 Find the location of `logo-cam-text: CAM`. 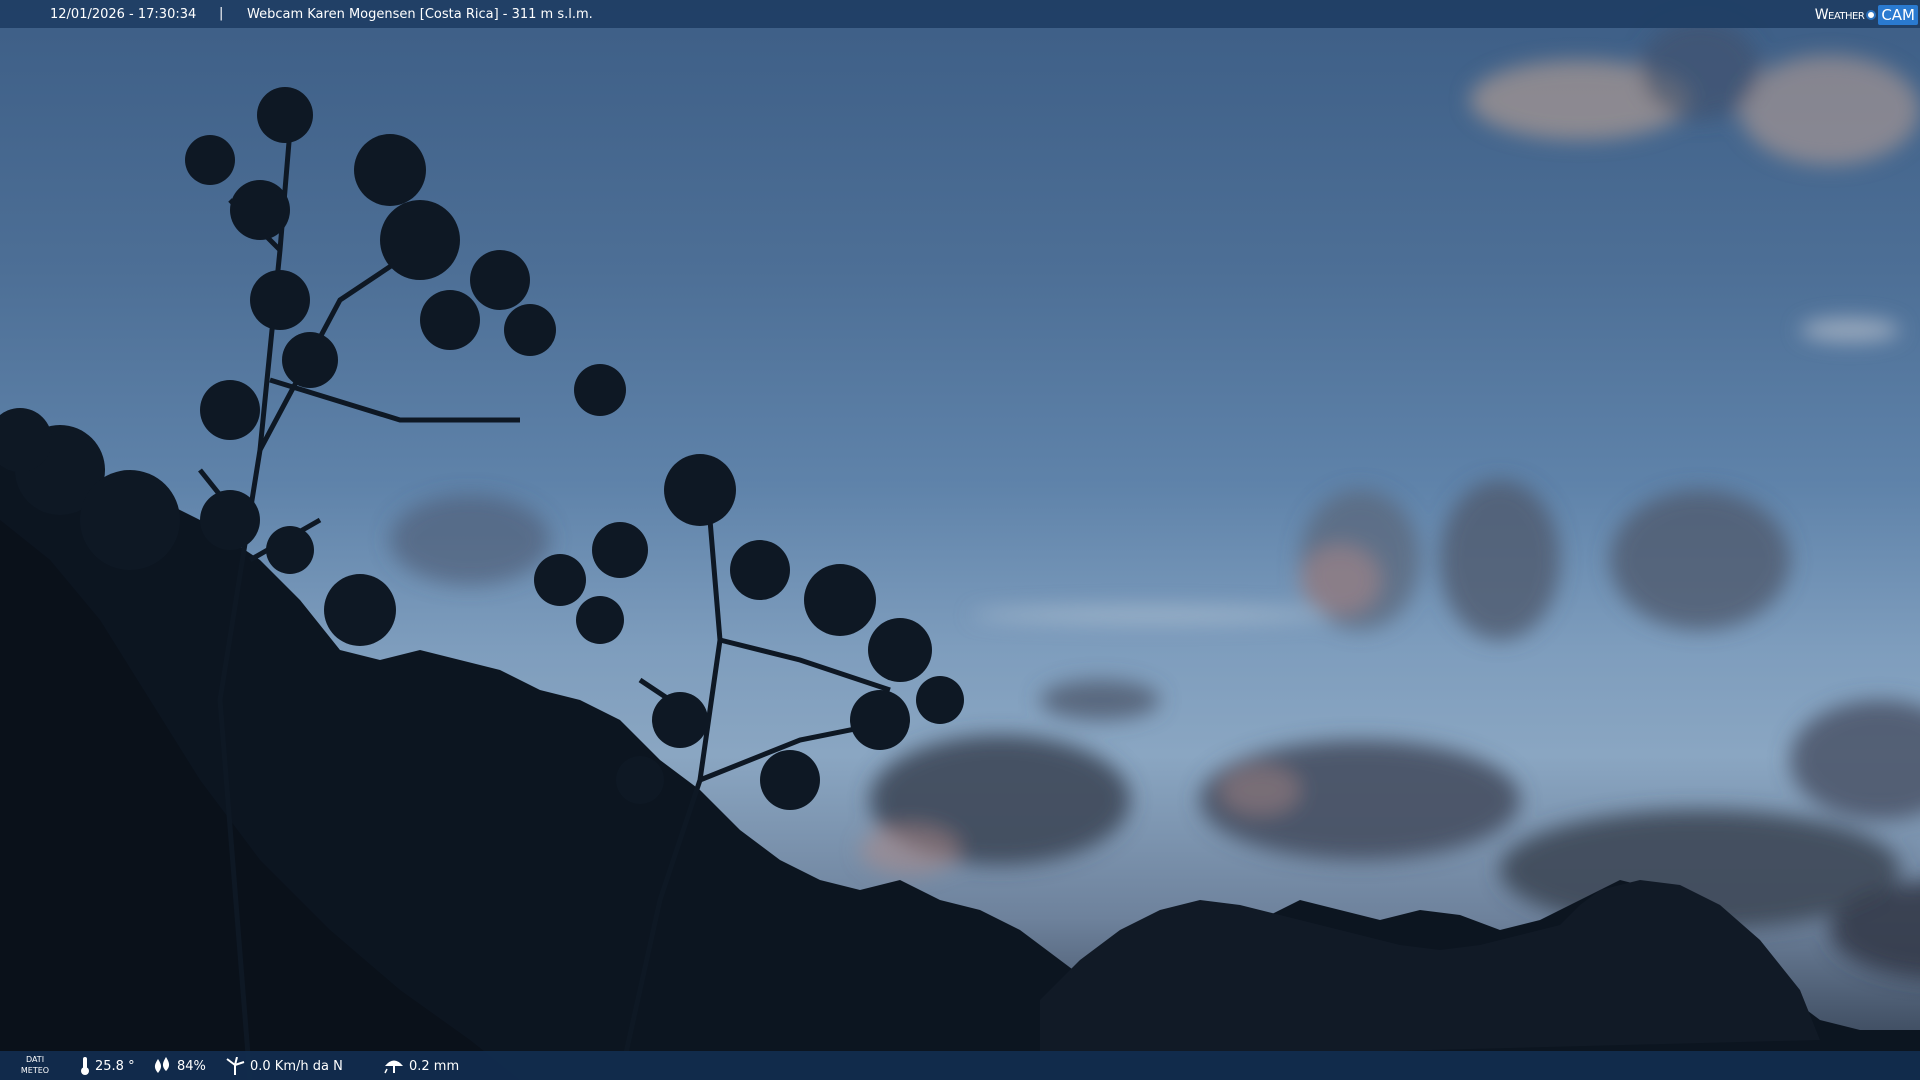

logo-cam-text: CAM is located at coordinates (1898, 15).